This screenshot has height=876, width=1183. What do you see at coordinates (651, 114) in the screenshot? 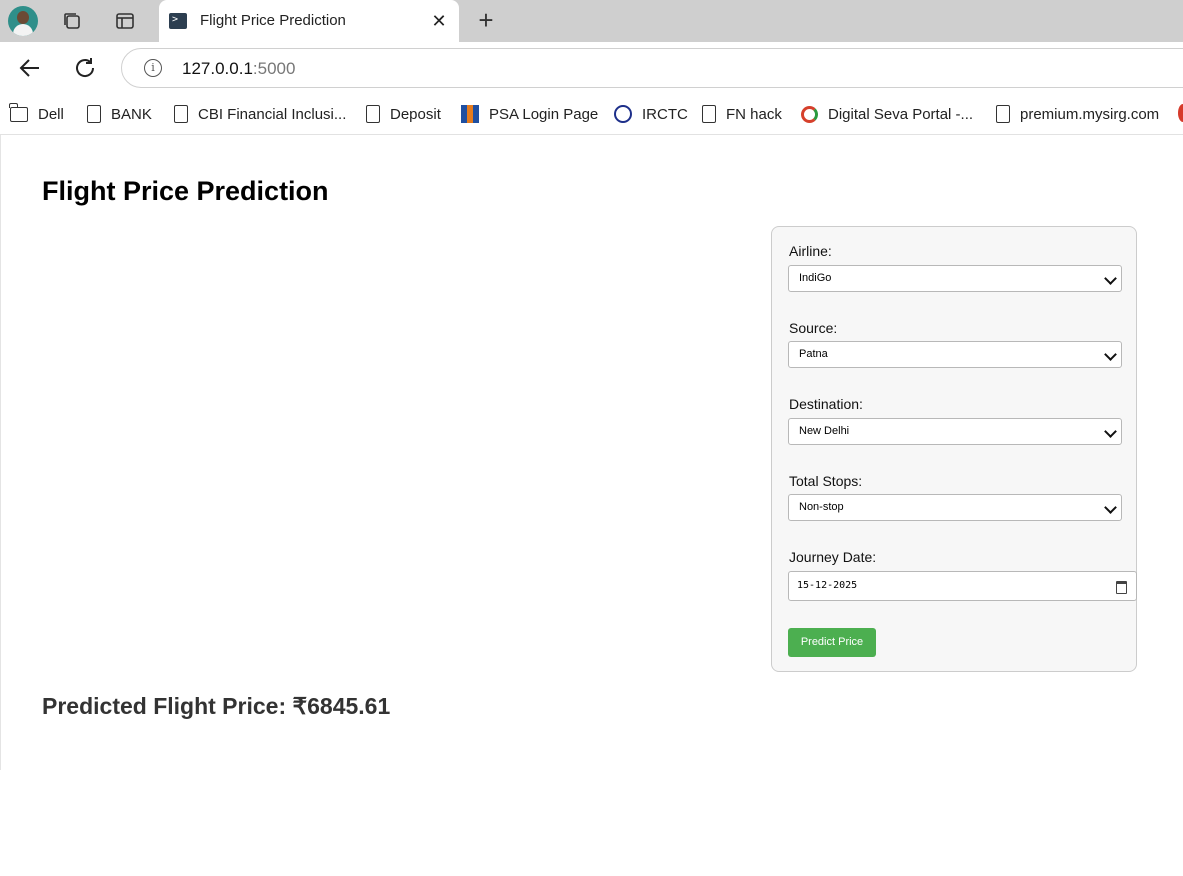
I see `bookmark-irctc: IRCTC` at bounding box center [651, 114].